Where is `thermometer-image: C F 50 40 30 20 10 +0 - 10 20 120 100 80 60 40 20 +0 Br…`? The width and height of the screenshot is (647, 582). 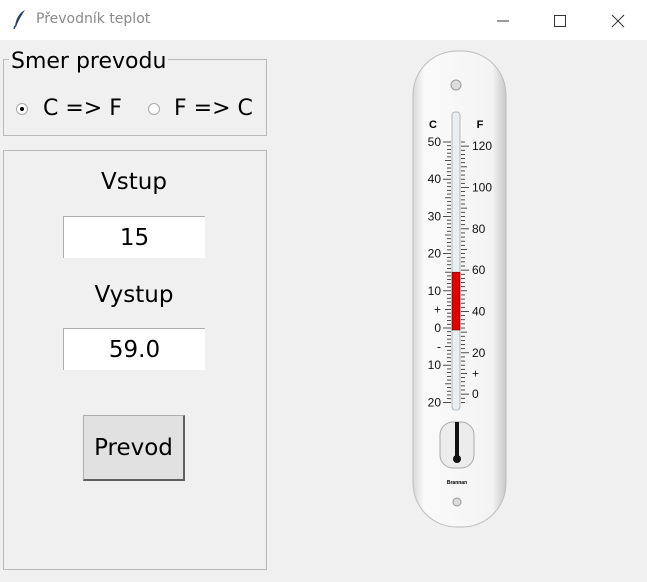
thermometer-image: C F 50 40 30 20 10 +0 - 10 20 120 100 80 60 40 20 +0 Br… is located at coordinates (460, 292).